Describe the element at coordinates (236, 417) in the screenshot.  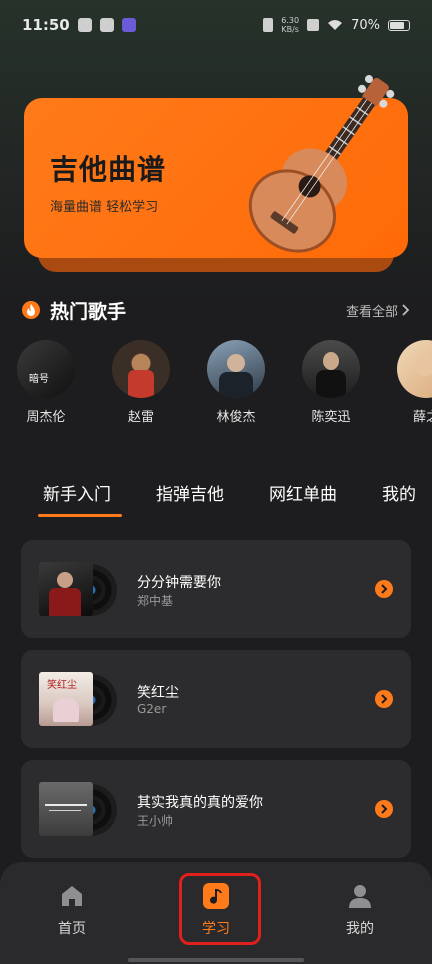
I see `singer-name: 林俊杰` at that location.